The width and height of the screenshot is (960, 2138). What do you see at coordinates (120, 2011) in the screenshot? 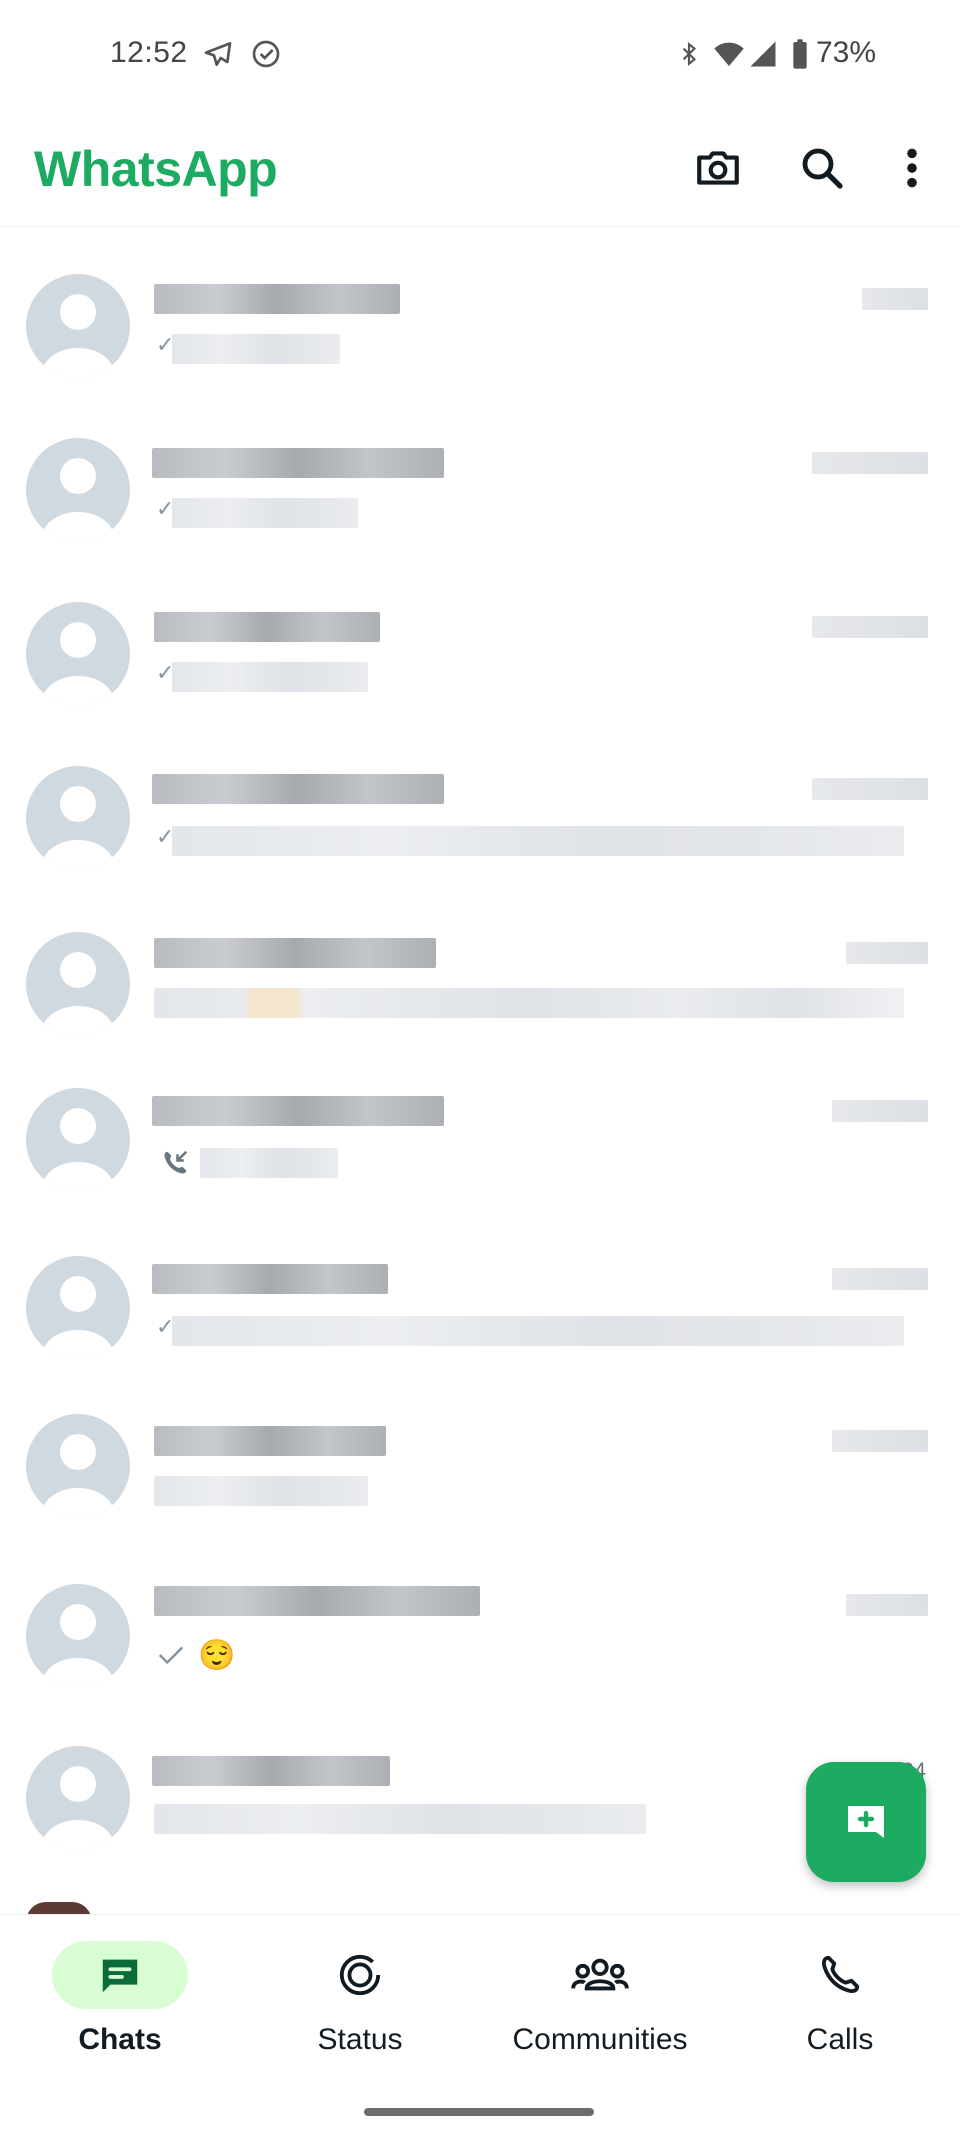
I see `tab-chats: Chats` at bounding box center [120, 2011].